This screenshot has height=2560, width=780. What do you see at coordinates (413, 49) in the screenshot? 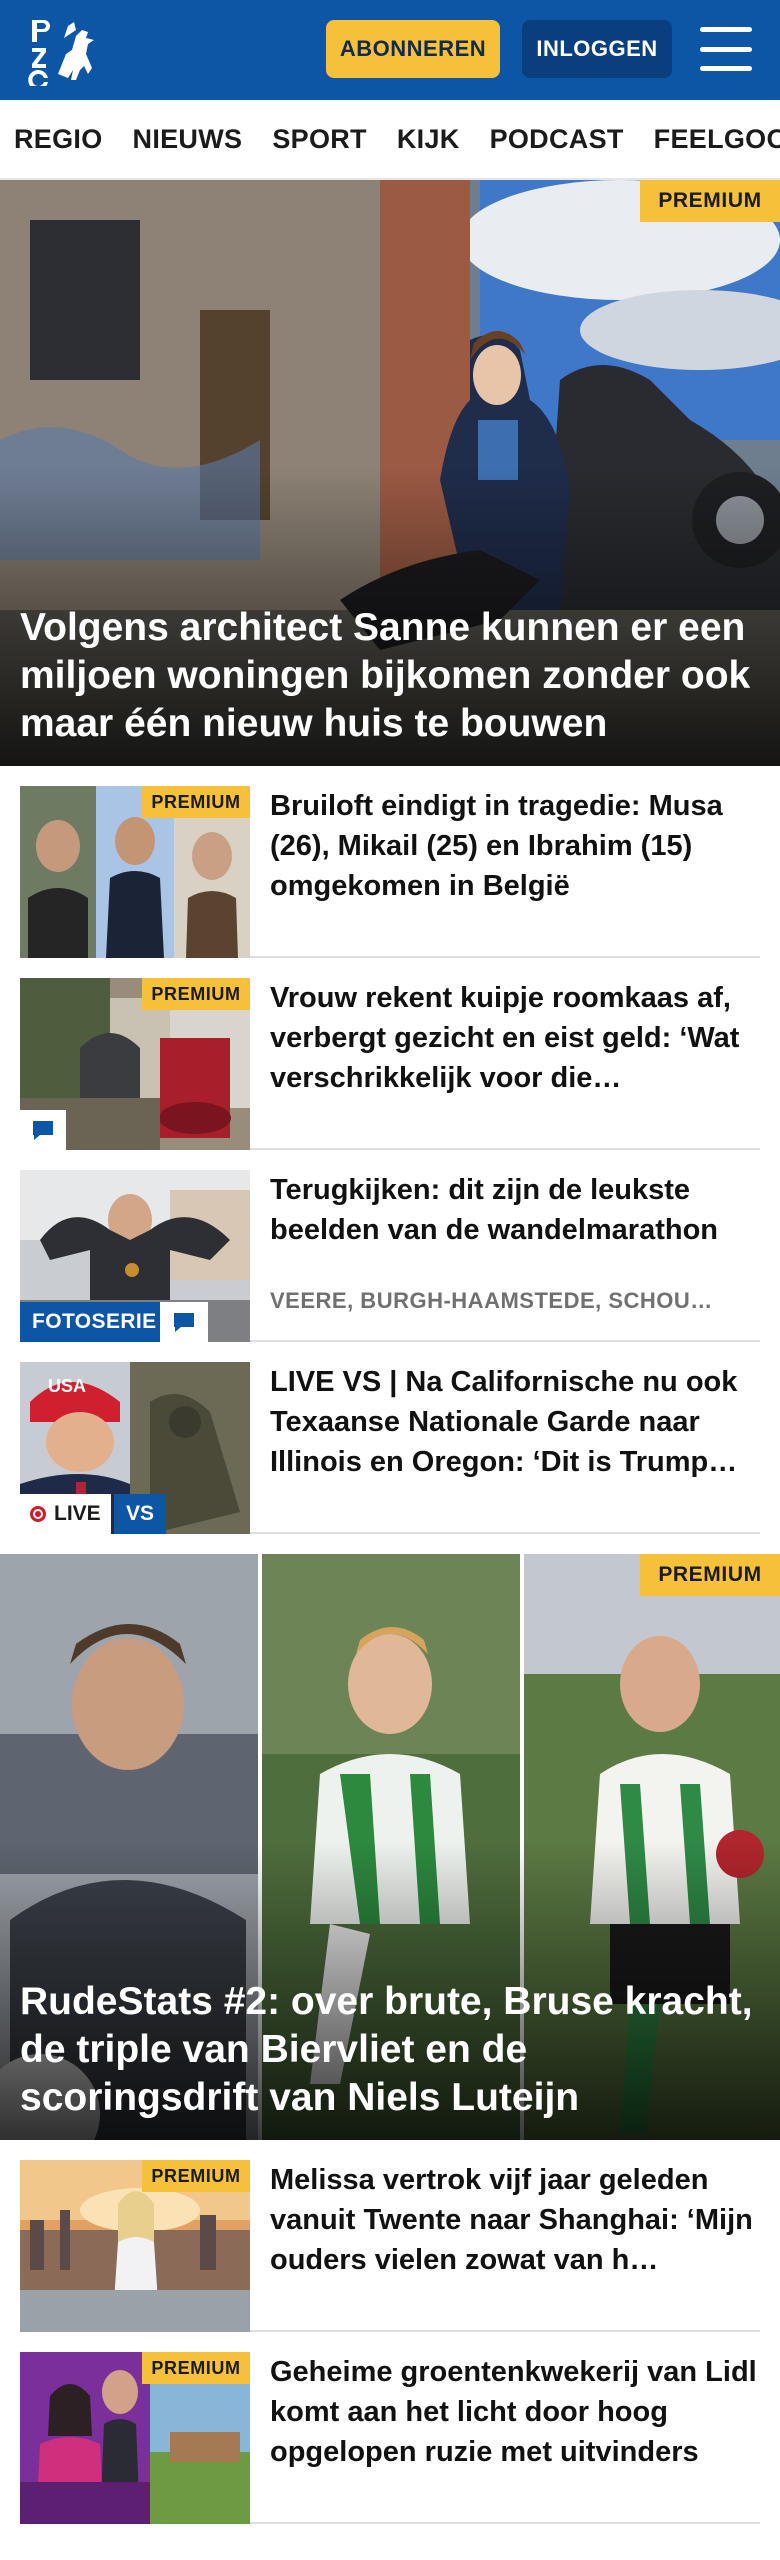
I see `subscribe-button: ABONNEREN` at bounding box center [413, 49].